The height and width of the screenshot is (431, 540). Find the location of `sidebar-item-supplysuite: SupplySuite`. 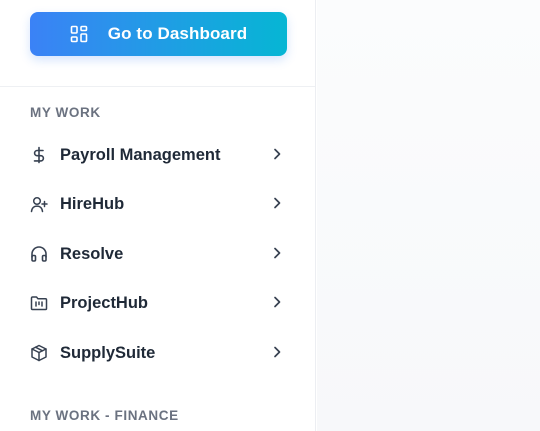

sidebar-item-supplysuite: SupplySuite is located at coordinates (160, 353).